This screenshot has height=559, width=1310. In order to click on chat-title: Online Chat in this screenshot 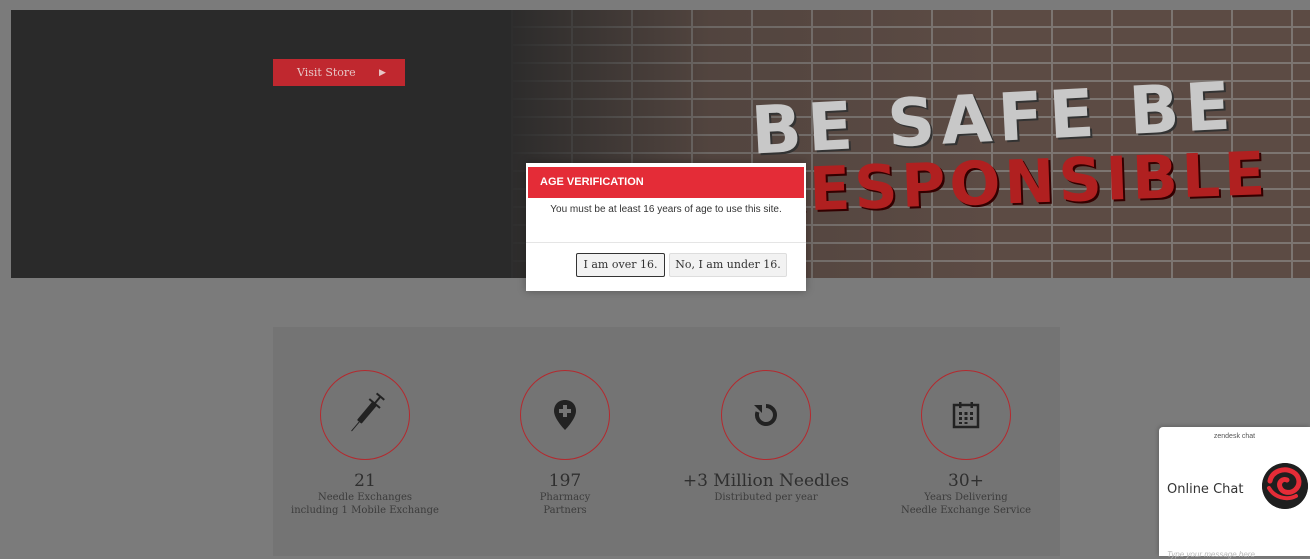, I will do `click(1205, 489)`.